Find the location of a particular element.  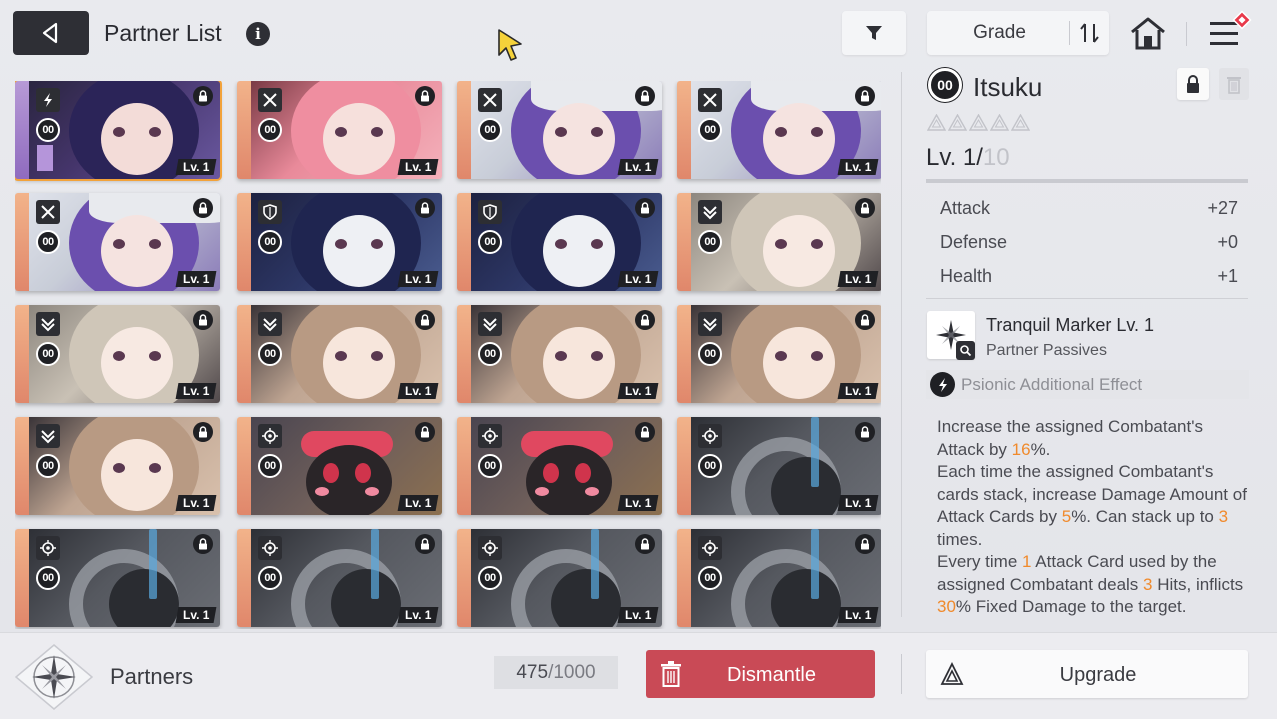

filter-icon is located at coordinates (874, 33).